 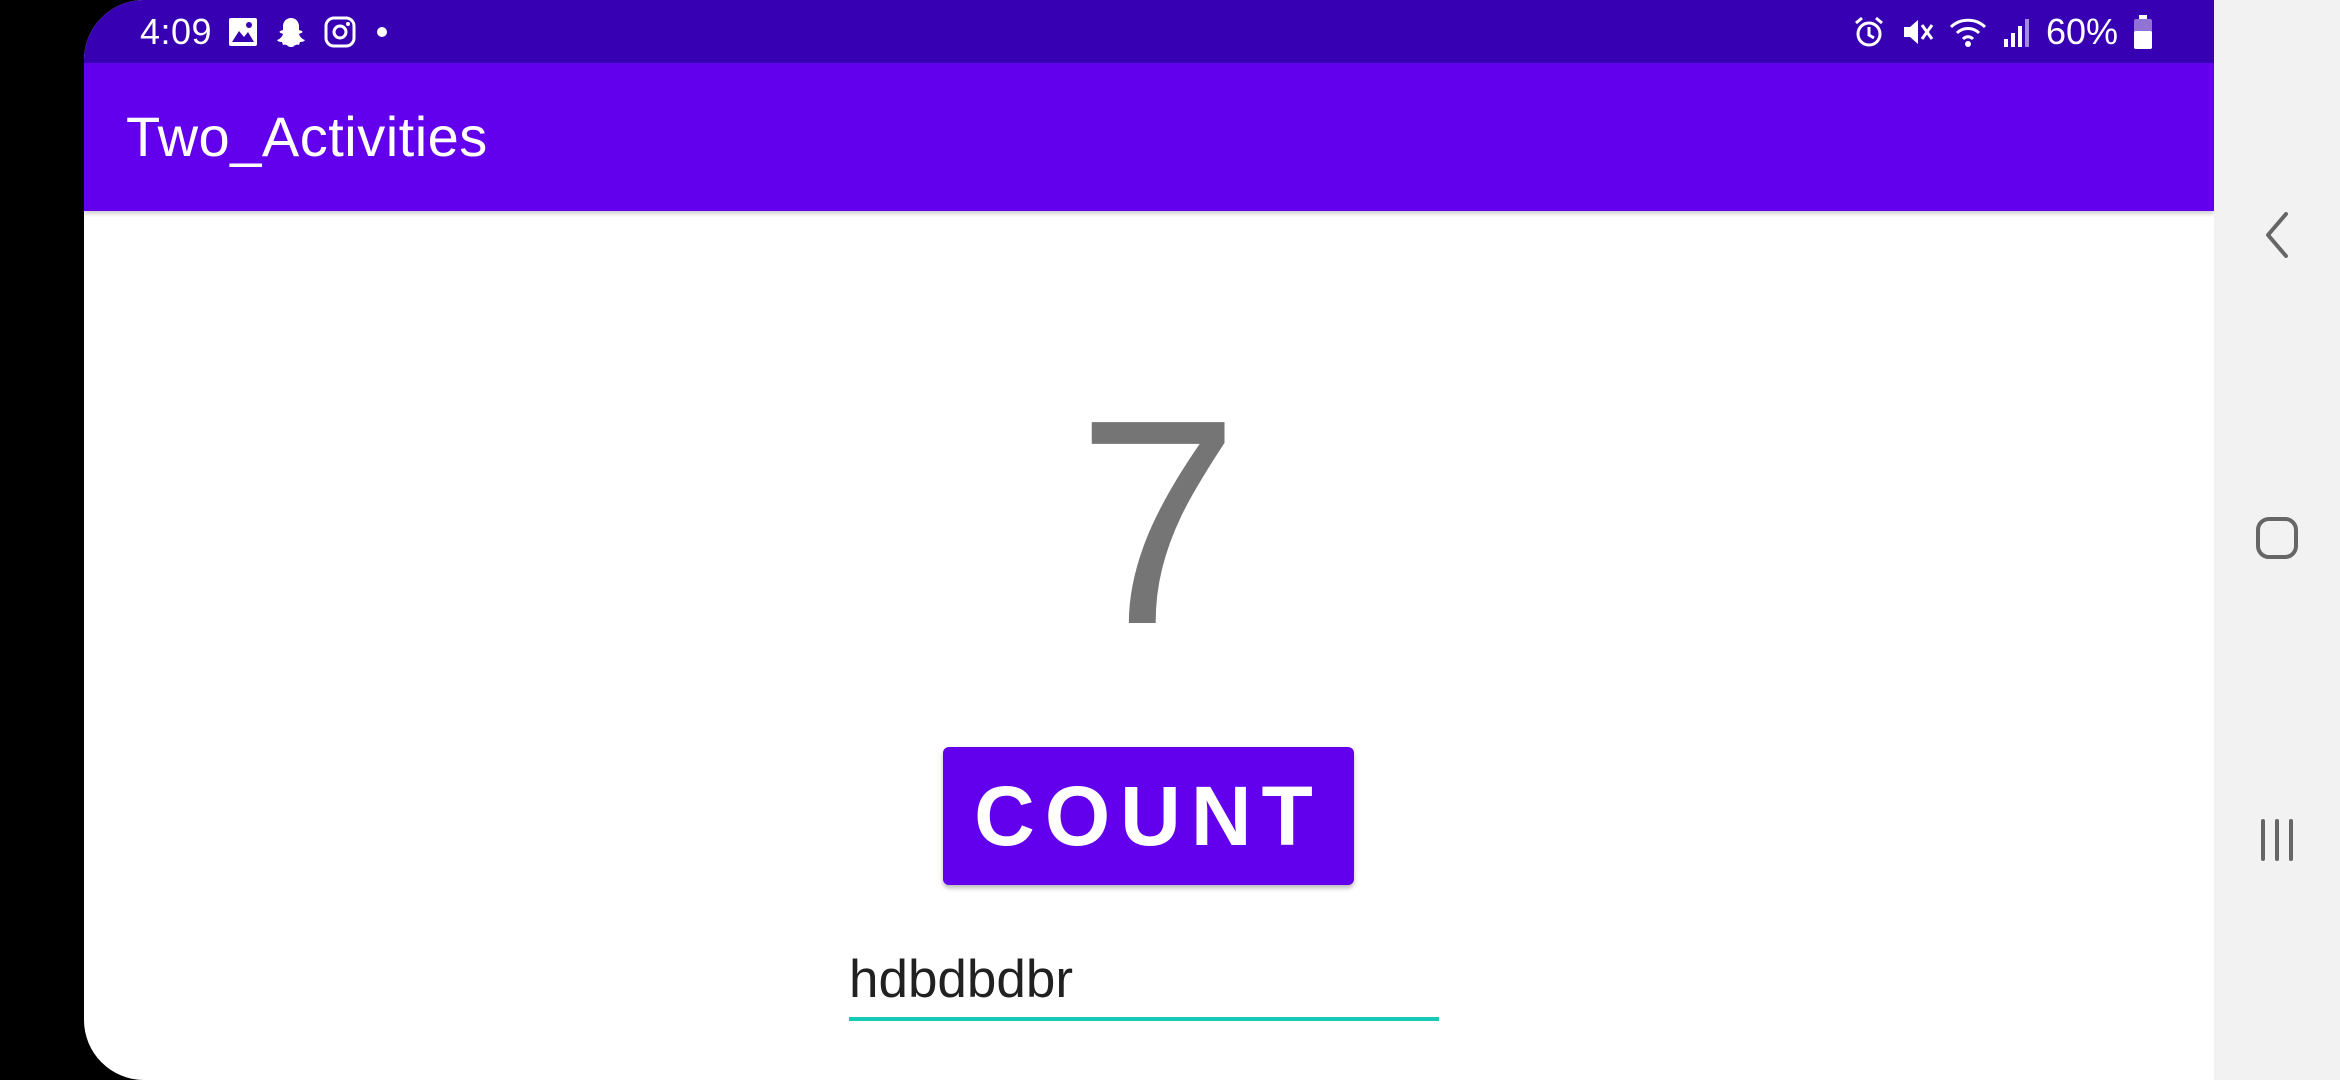 I want to click on mute-icon, so click(x=1917, y=32).